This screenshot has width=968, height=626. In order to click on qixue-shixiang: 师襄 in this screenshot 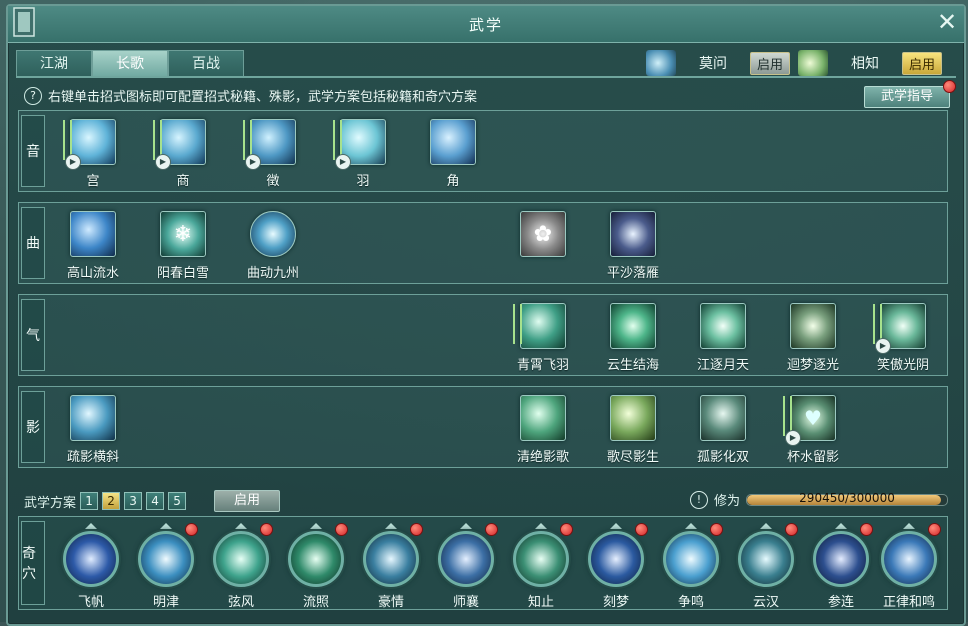, I will do `click(466, 566)`.